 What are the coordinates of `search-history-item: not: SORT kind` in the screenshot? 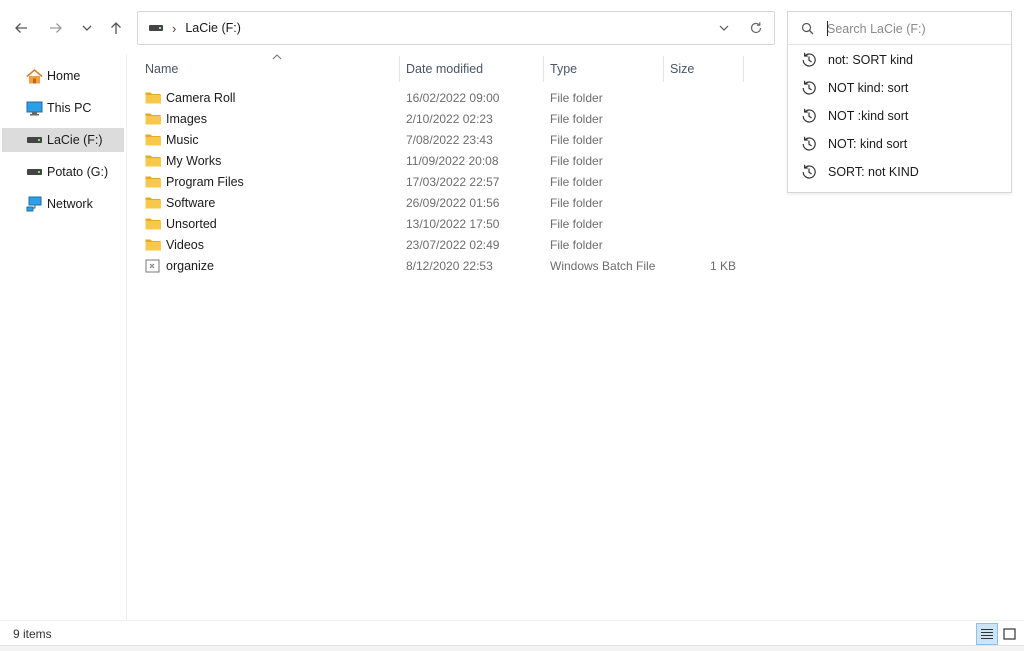 It's located at (899, 60).